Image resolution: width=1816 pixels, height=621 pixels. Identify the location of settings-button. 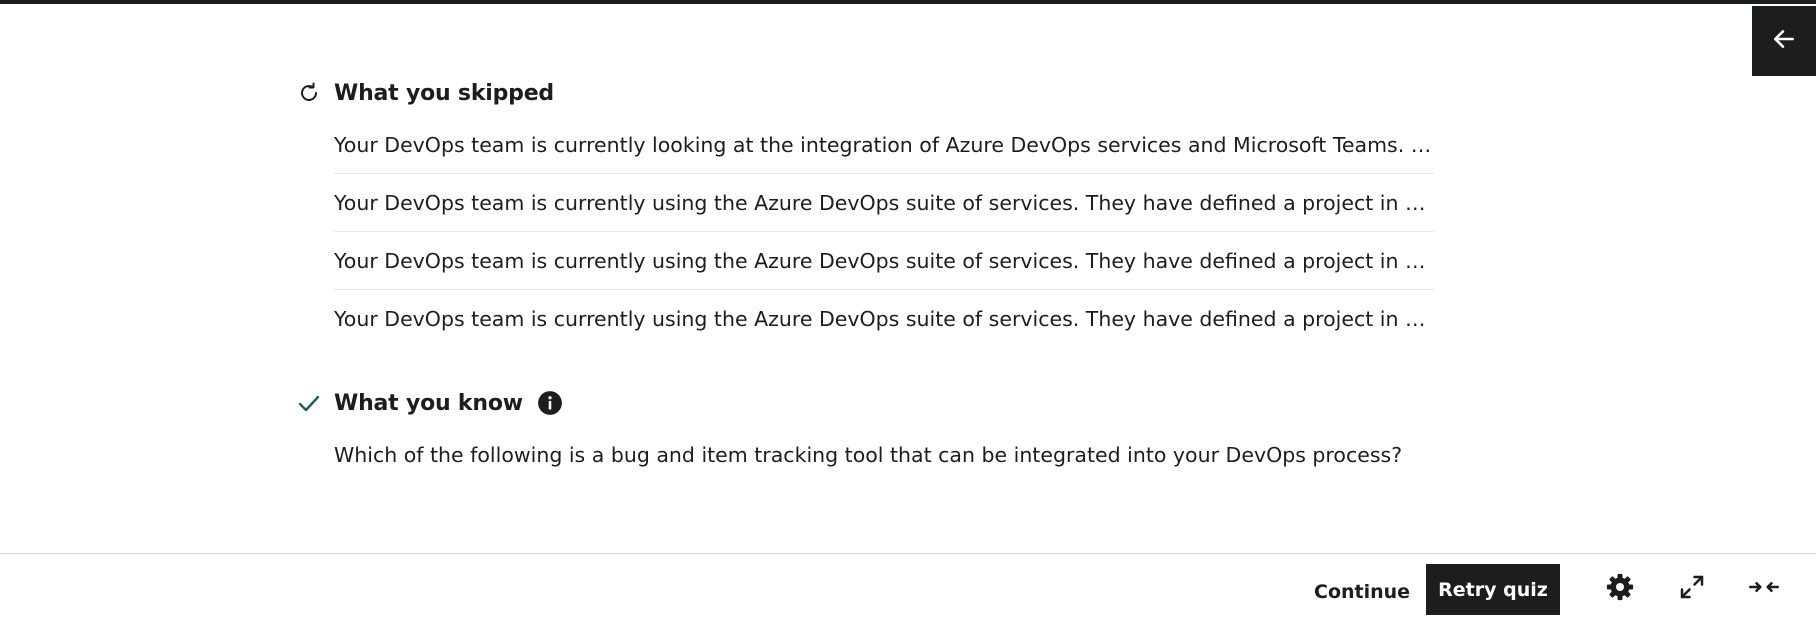
(1620, 589).